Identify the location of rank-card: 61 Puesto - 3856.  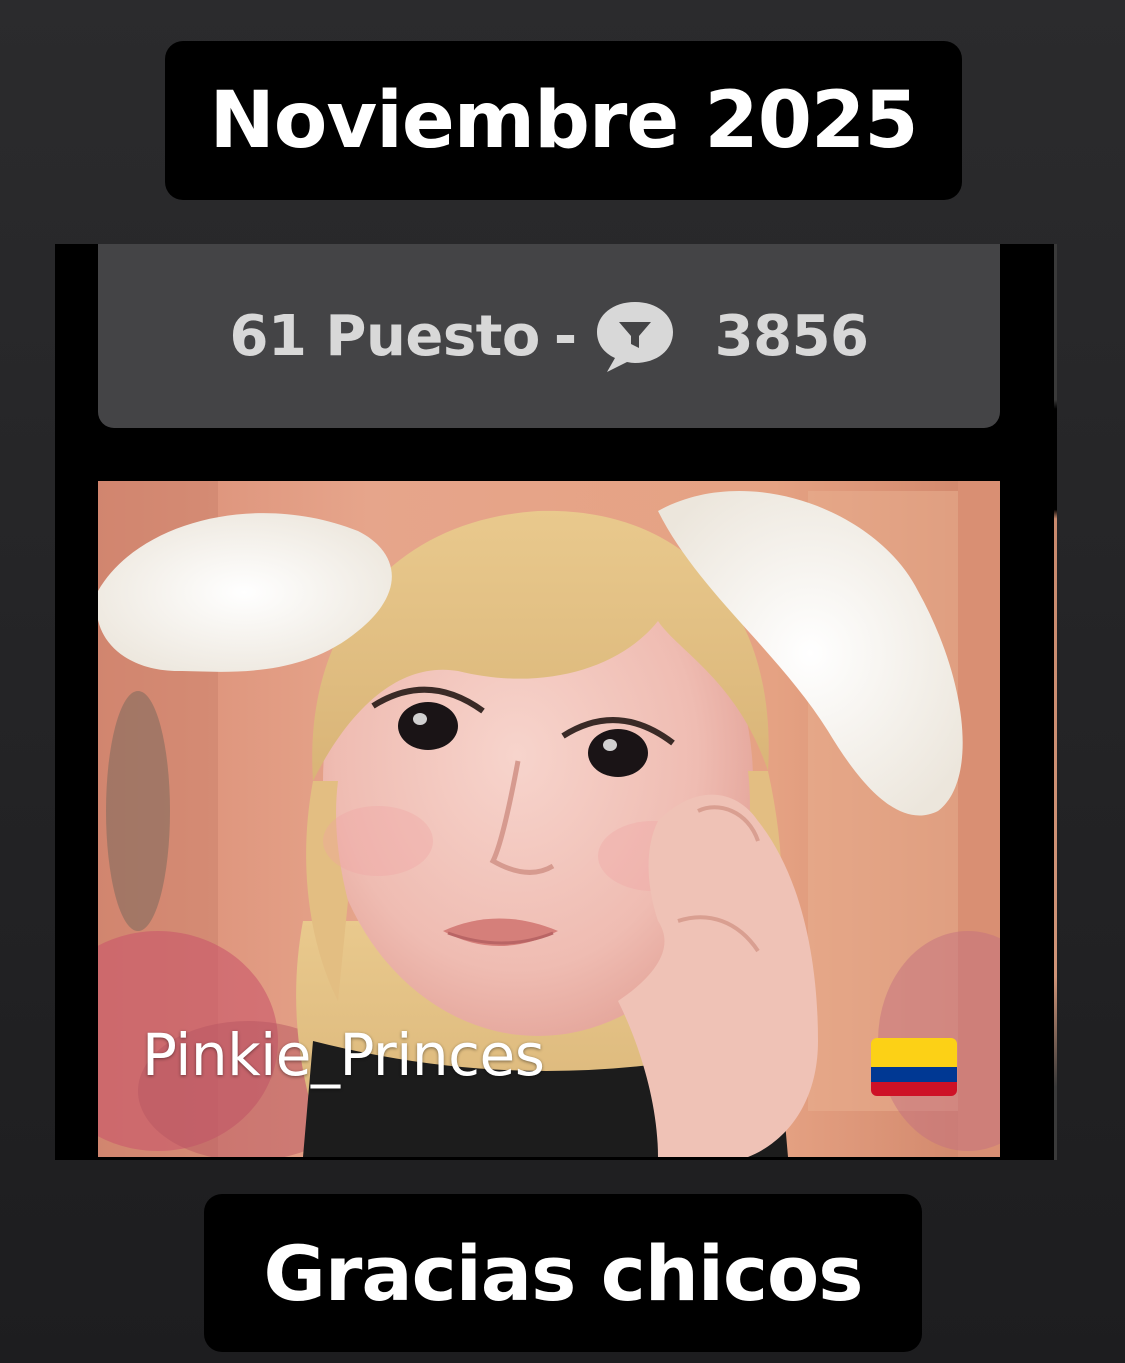
(549, 336).